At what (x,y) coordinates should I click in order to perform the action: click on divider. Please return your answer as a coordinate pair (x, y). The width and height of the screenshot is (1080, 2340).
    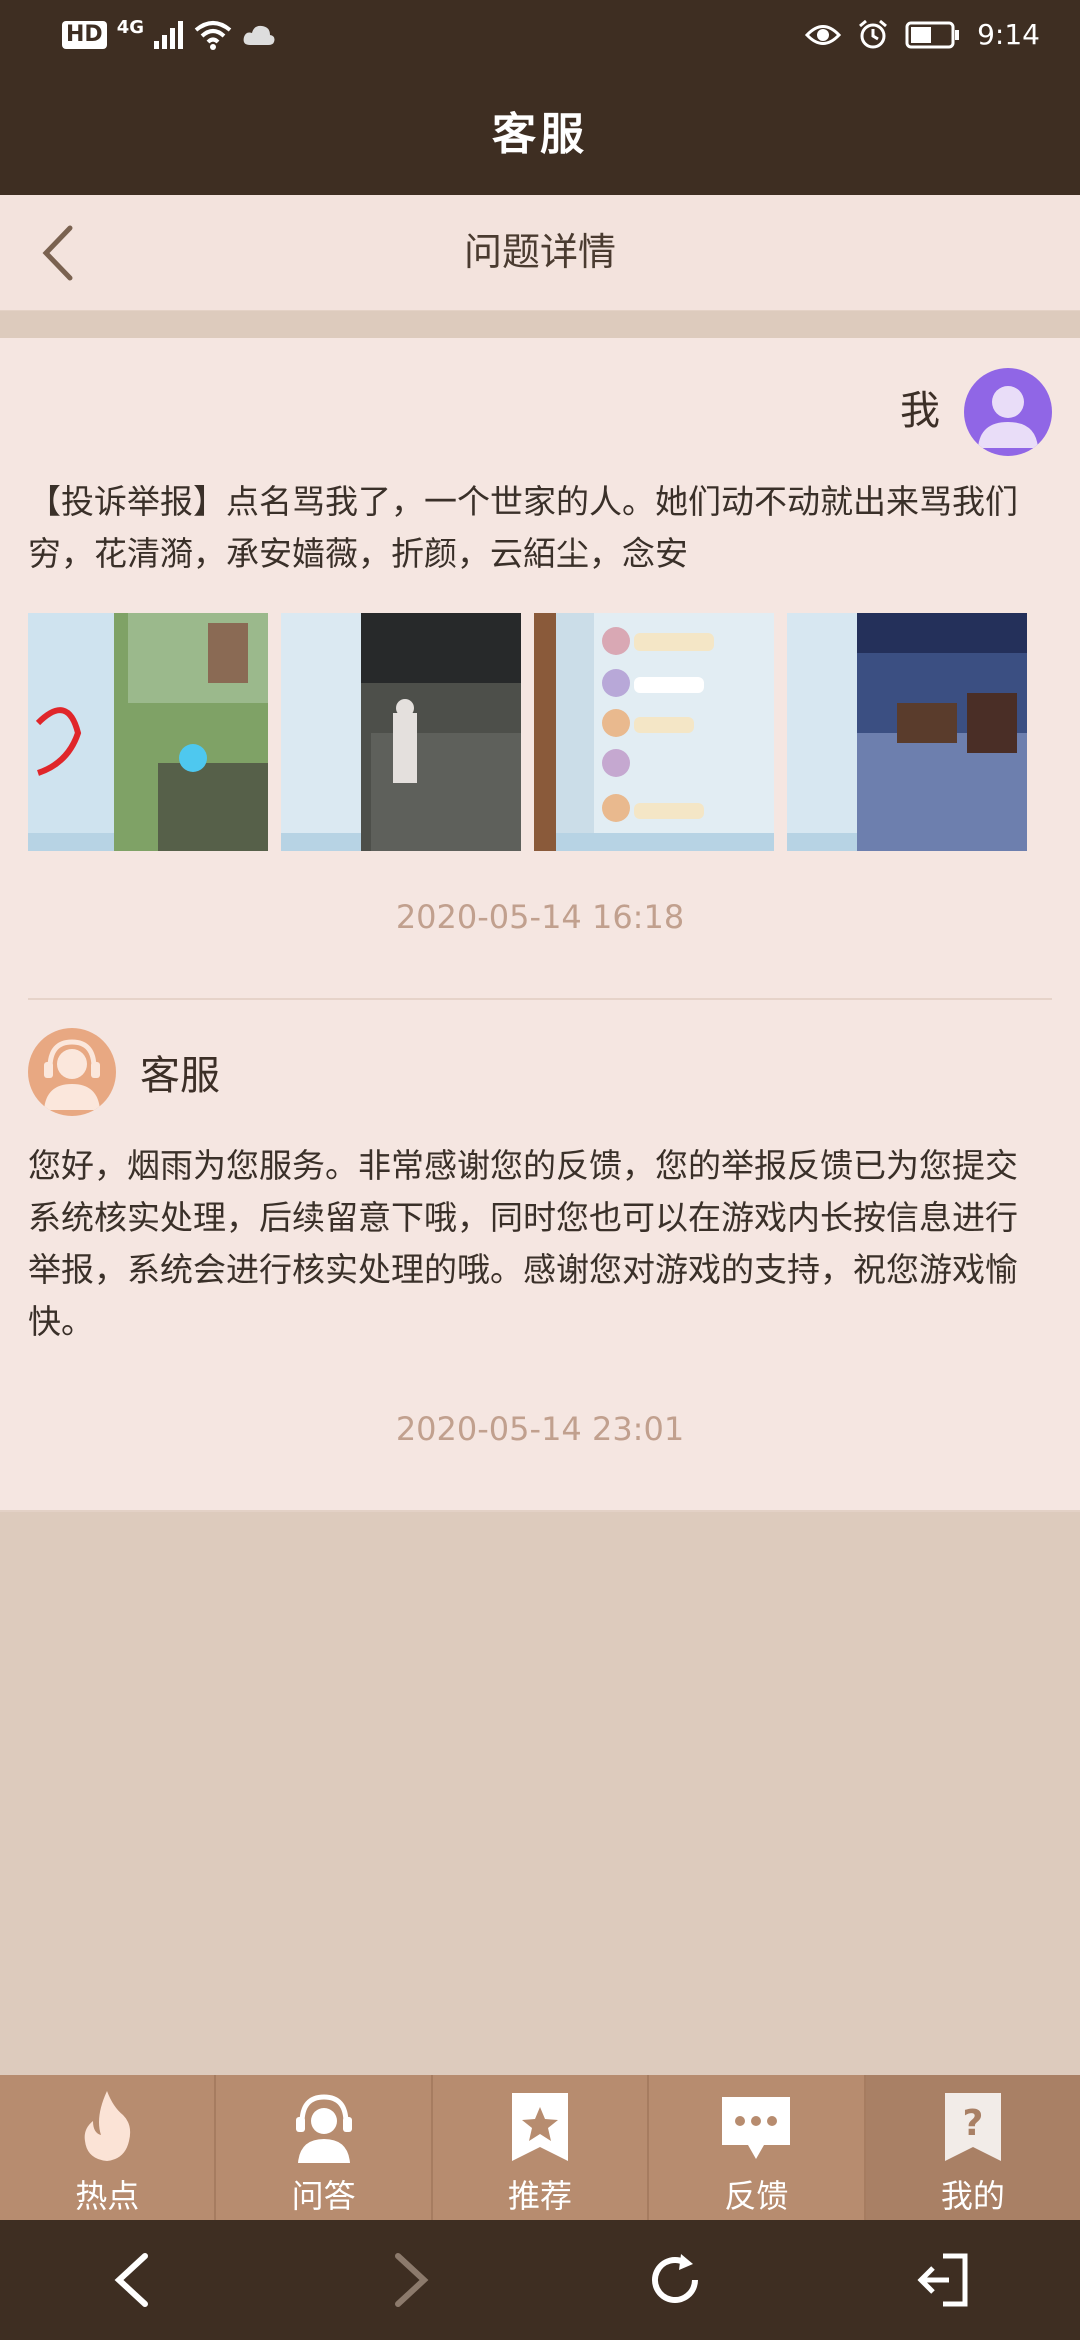
    Looking at the image, I should click on (540, 999).